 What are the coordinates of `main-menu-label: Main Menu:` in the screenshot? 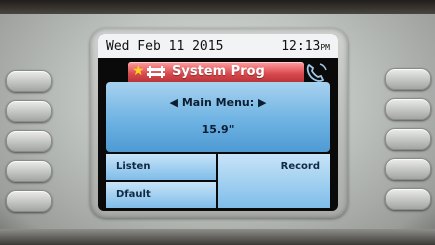 It's located at (218, 102).